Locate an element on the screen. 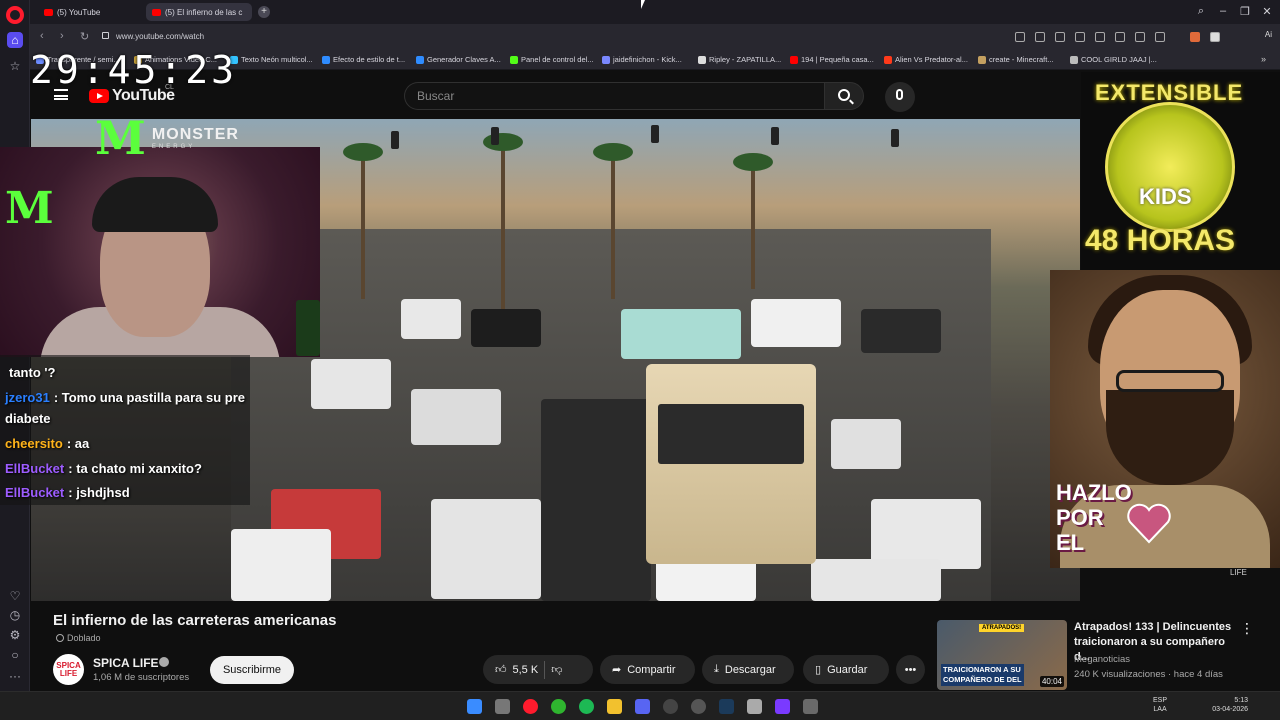 The height and width of the screenshot is (720, 1280). tab-video: (5) El infierno de las c is located at coordinates (199, 12).